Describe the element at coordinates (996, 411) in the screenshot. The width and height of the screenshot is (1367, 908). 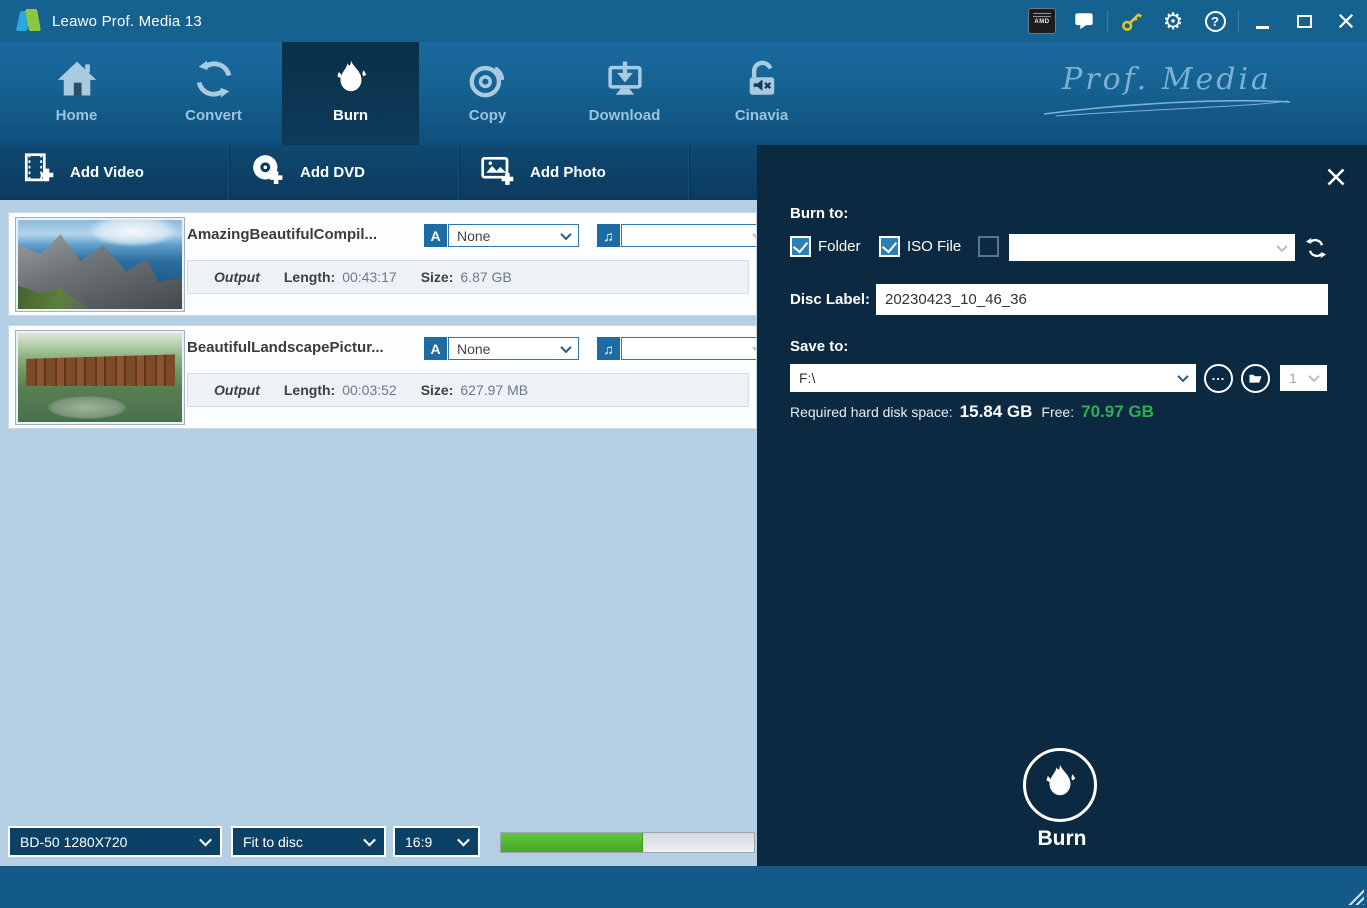
I see `required-space-value: 15.84 GB` at that location.